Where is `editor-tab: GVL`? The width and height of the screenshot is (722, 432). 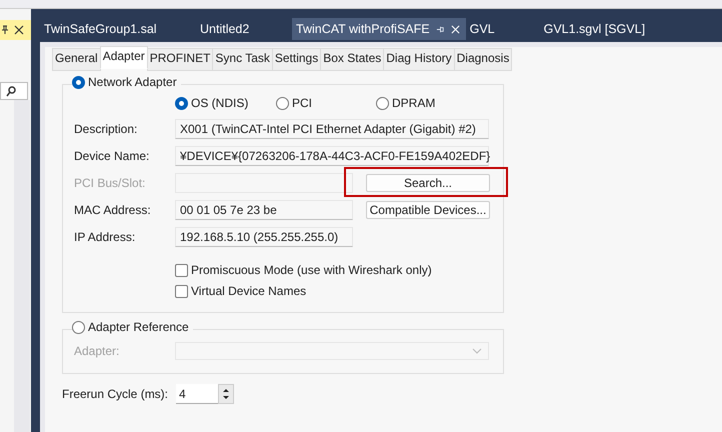
editor-tab: GVL is located at coordinates (503, 29).